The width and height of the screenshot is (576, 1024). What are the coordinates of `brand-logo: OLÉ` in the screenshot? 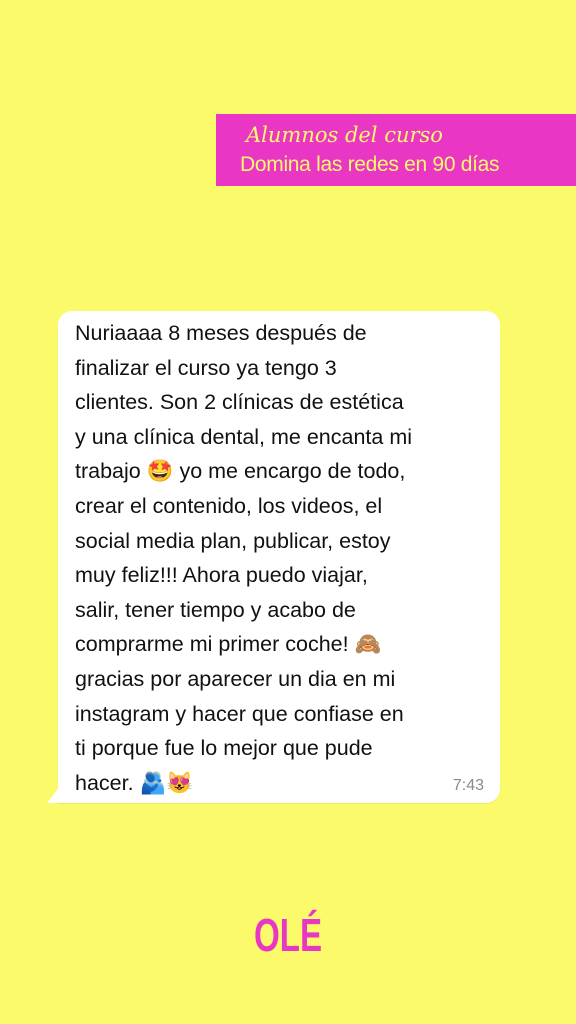 It's located at (288, 935).